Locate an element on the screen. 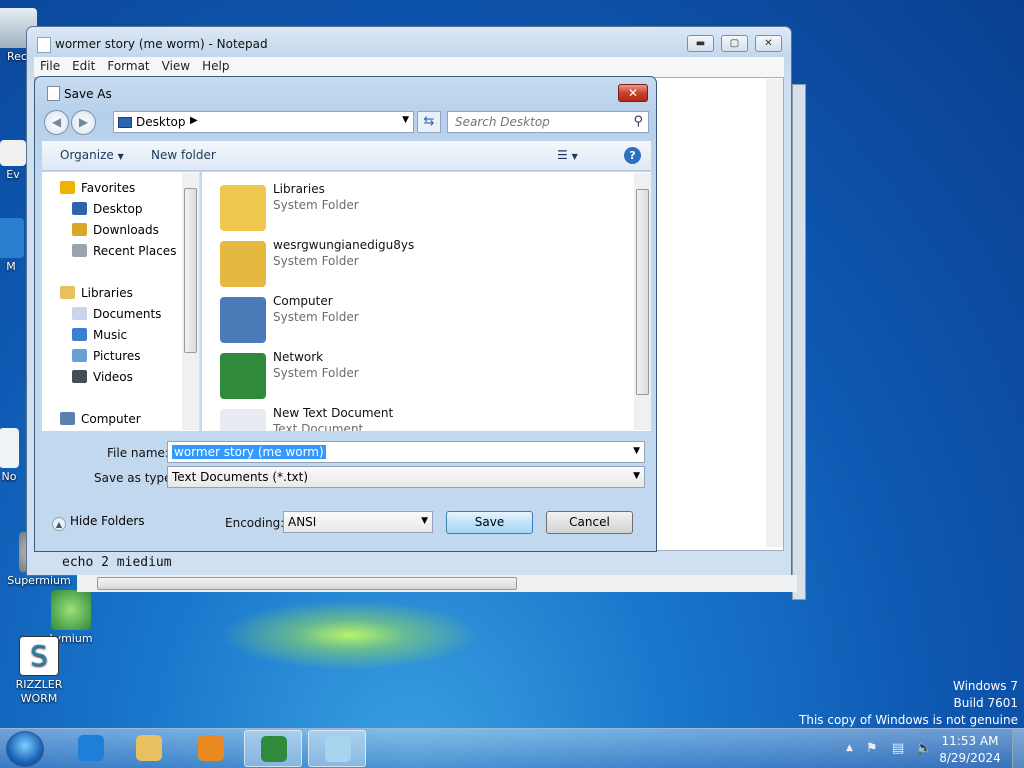 The image size is (1024, 768). search-icon: ⚲ is located at coordinates (638, 121).